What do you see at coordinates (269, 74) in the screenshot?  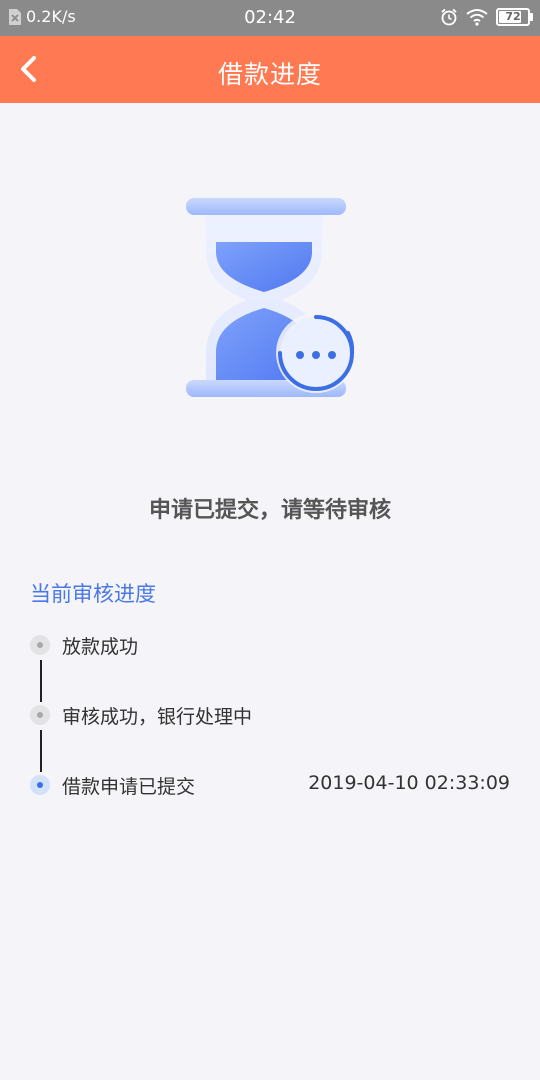 I see `page-title: 借款进度` at bounding box center [269, 74].